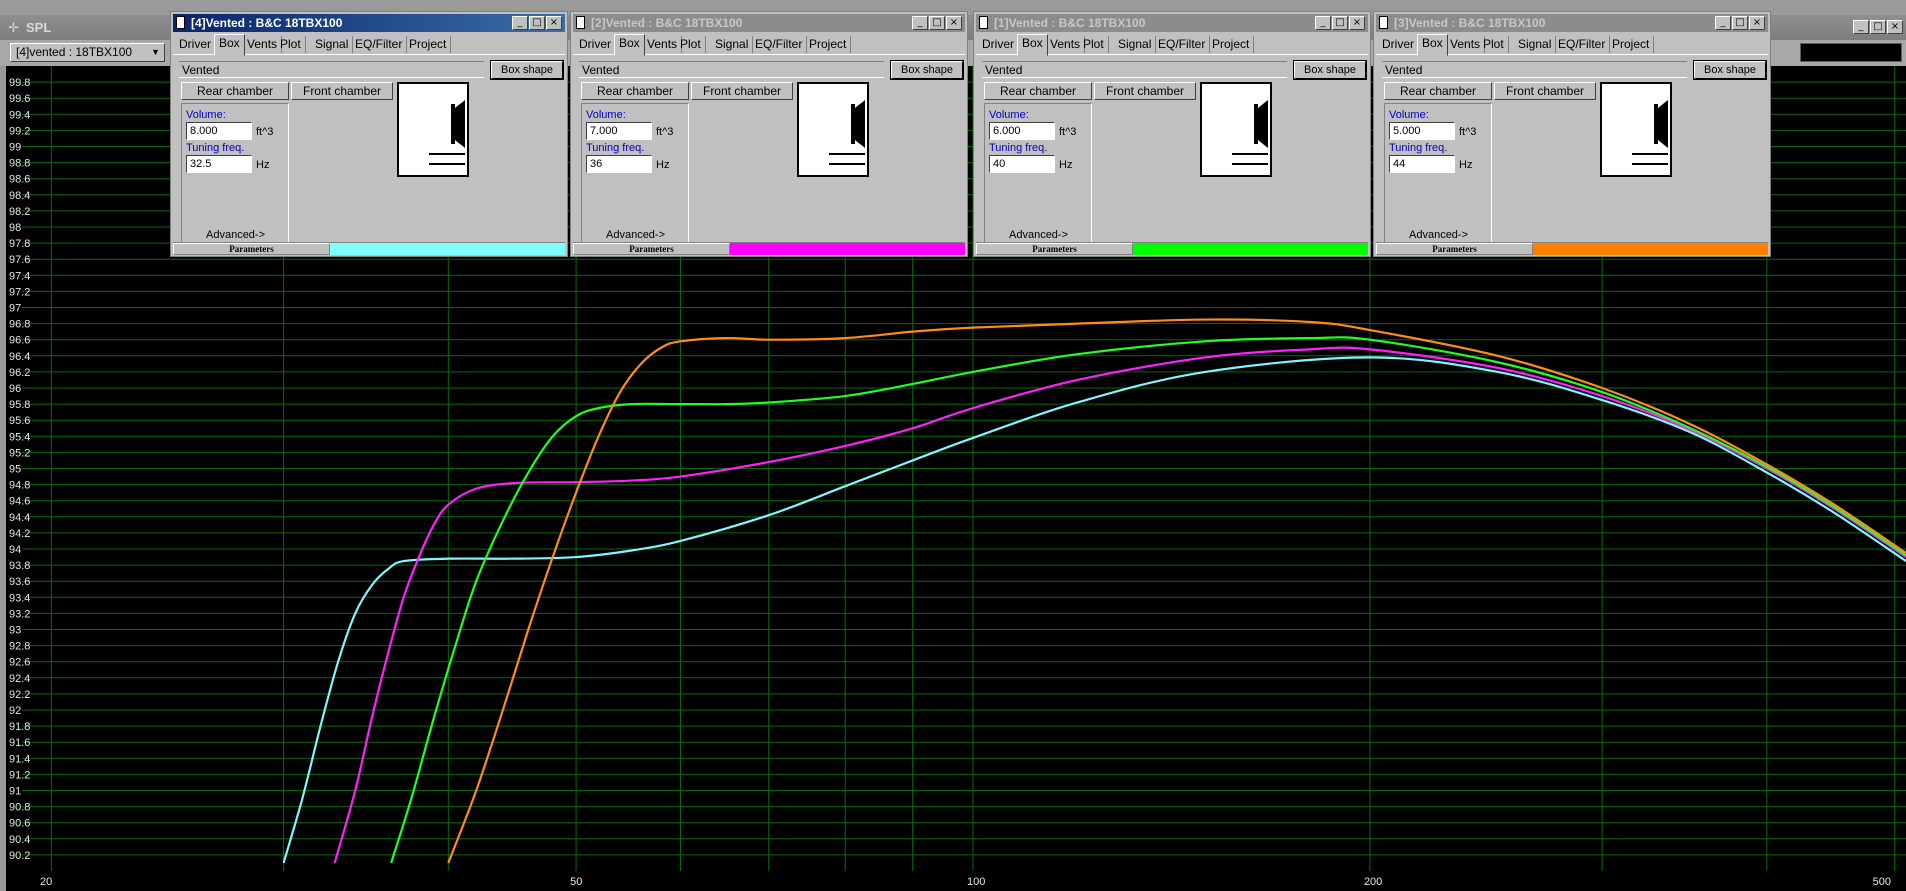  What do you see at coordinates (1373, 882) in the screenshot?
I see `x-tick-label: 200` at bounding box center [1373, 882].